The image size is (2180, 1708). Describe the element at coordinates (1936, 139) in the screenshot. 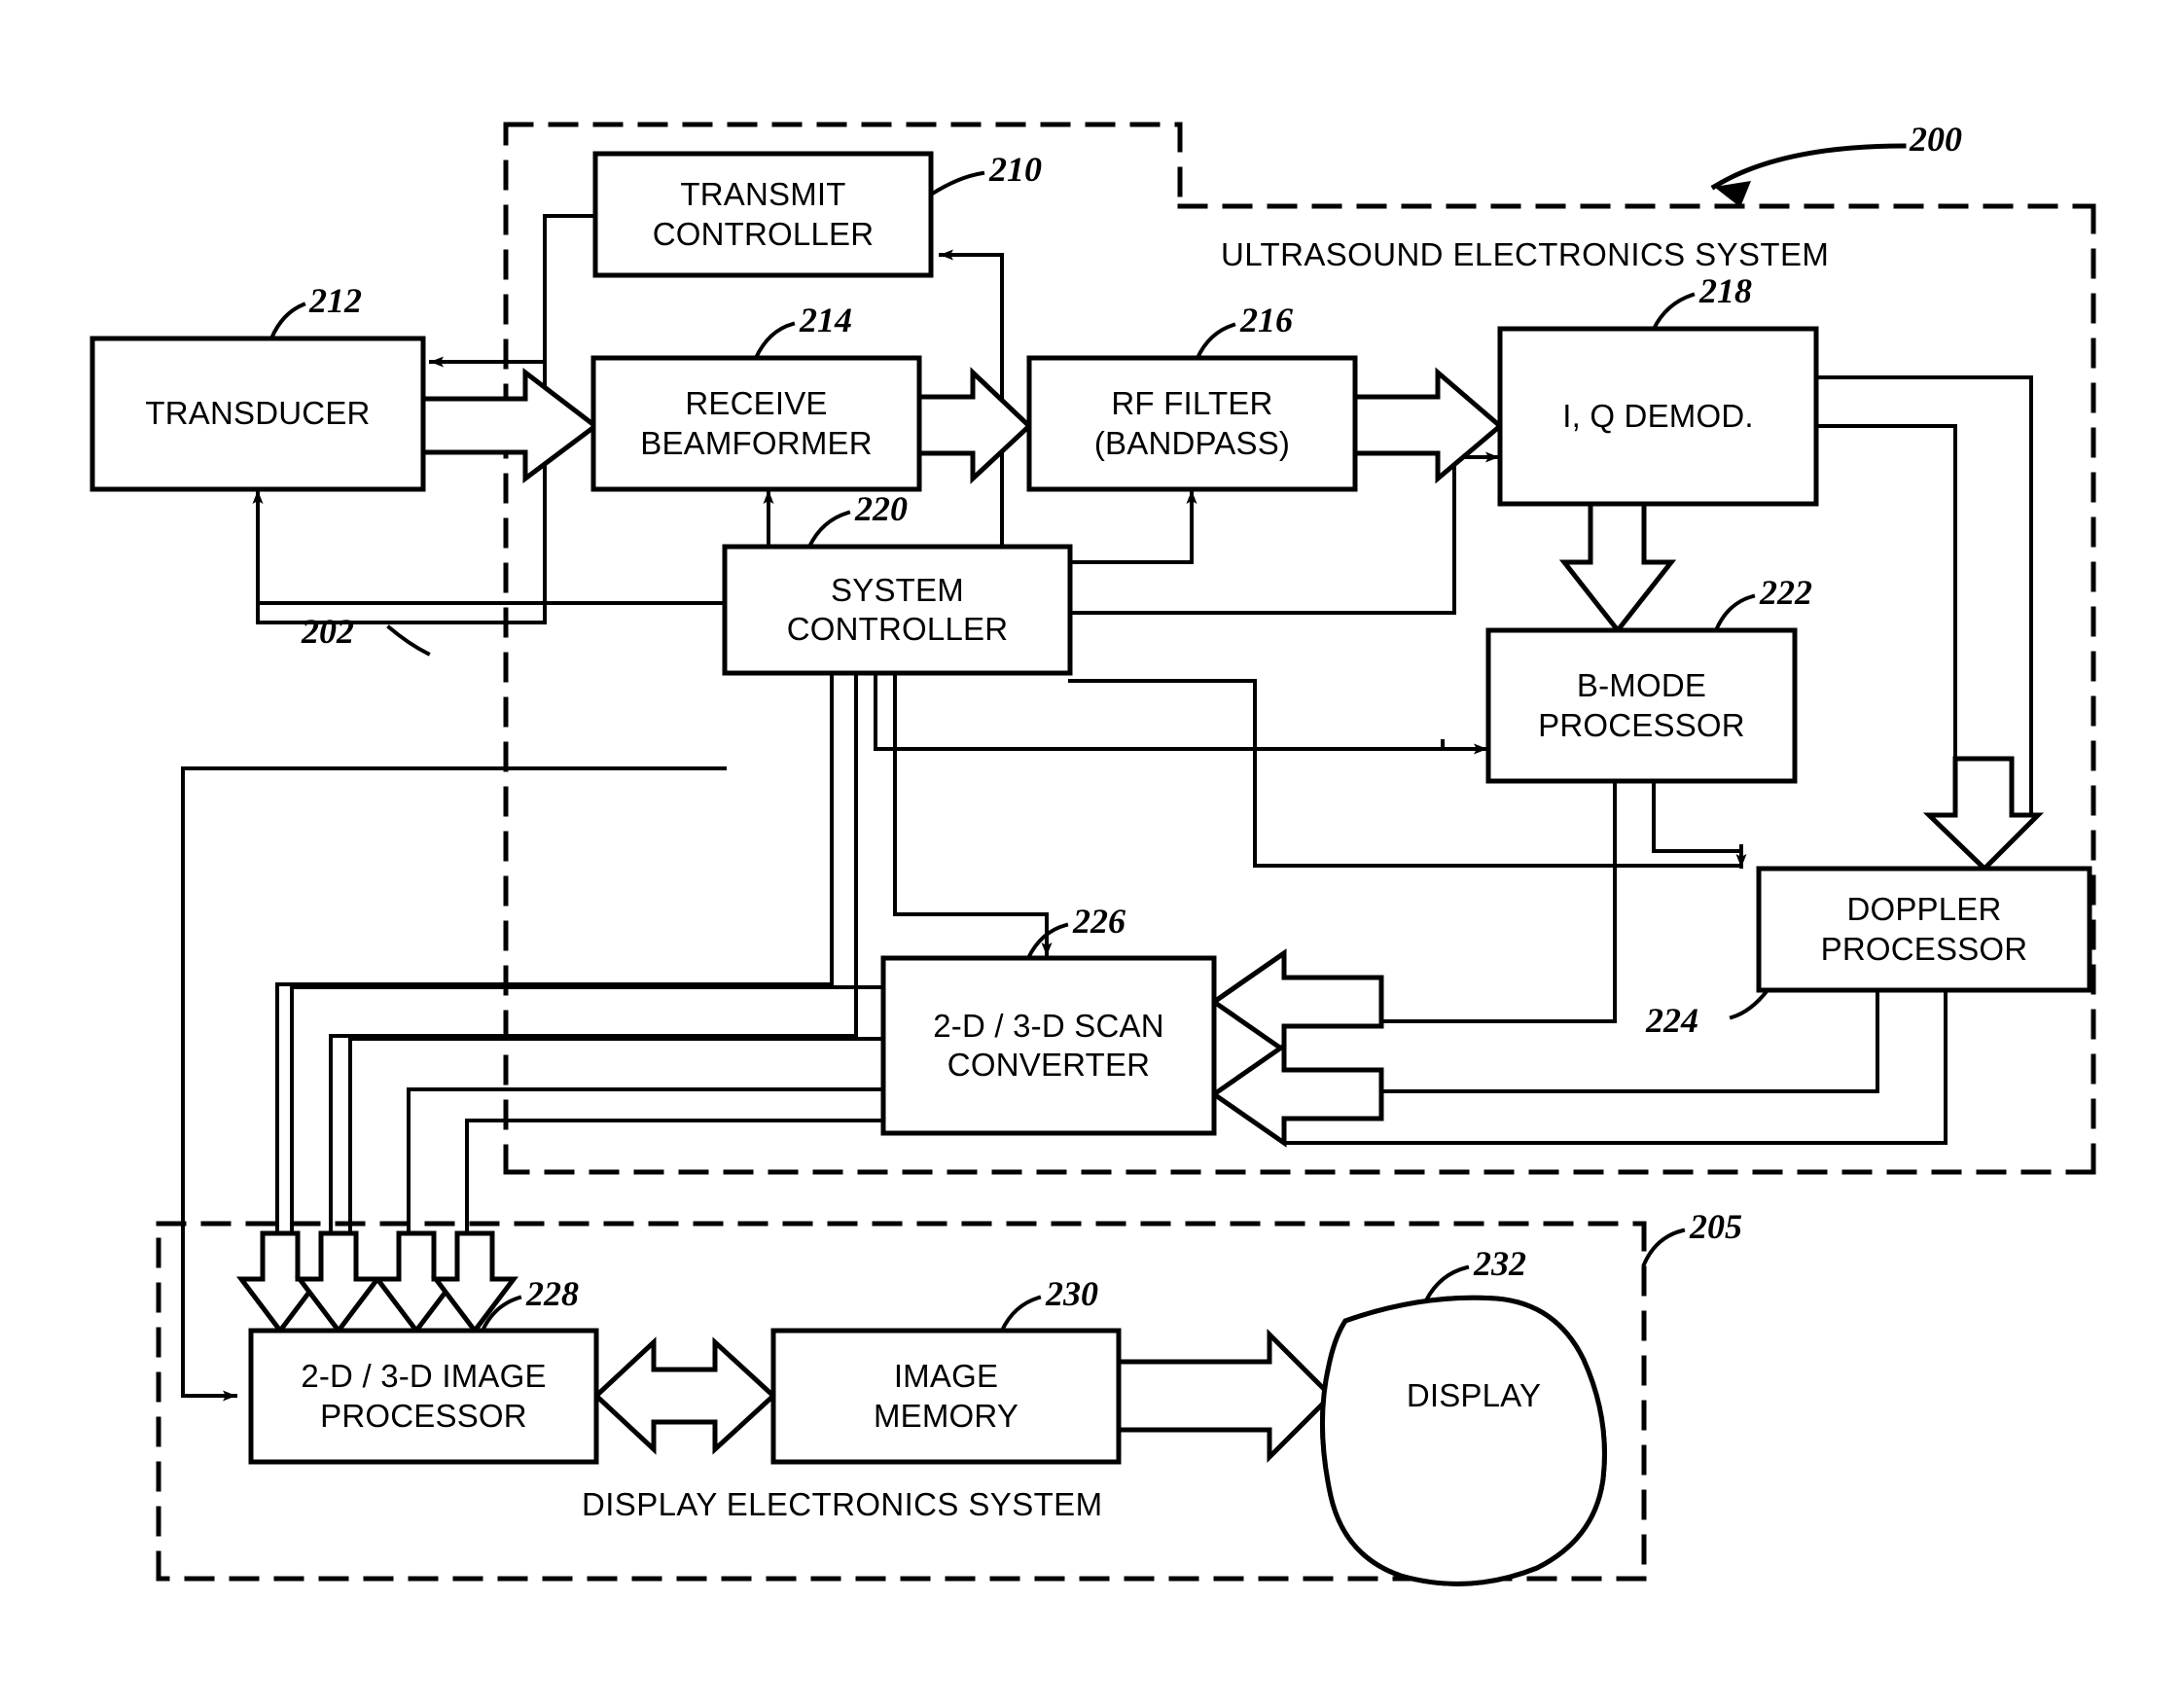

I see `ref-number-200: 200` at that location.